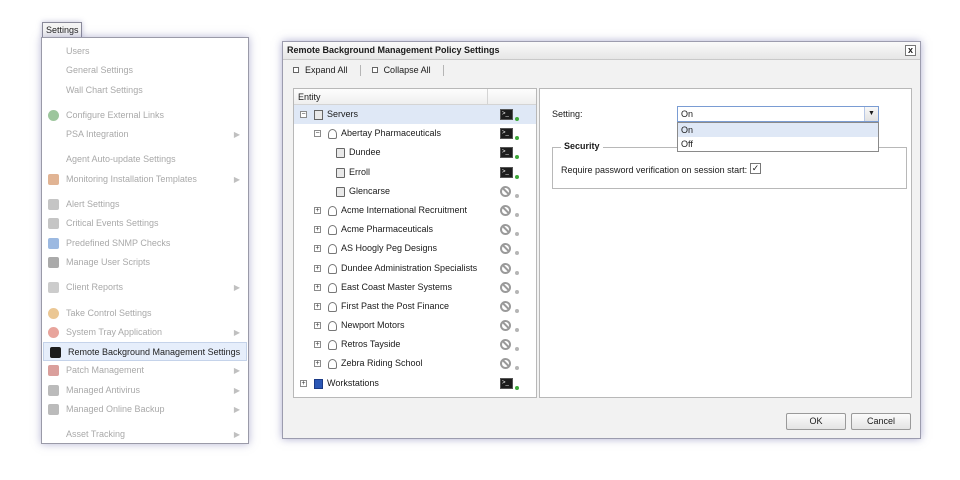  What do you see at coordinates (145, 204) in the screenshot?
I see `menu-item: Alert Settings` at bounding box center [145, 204].